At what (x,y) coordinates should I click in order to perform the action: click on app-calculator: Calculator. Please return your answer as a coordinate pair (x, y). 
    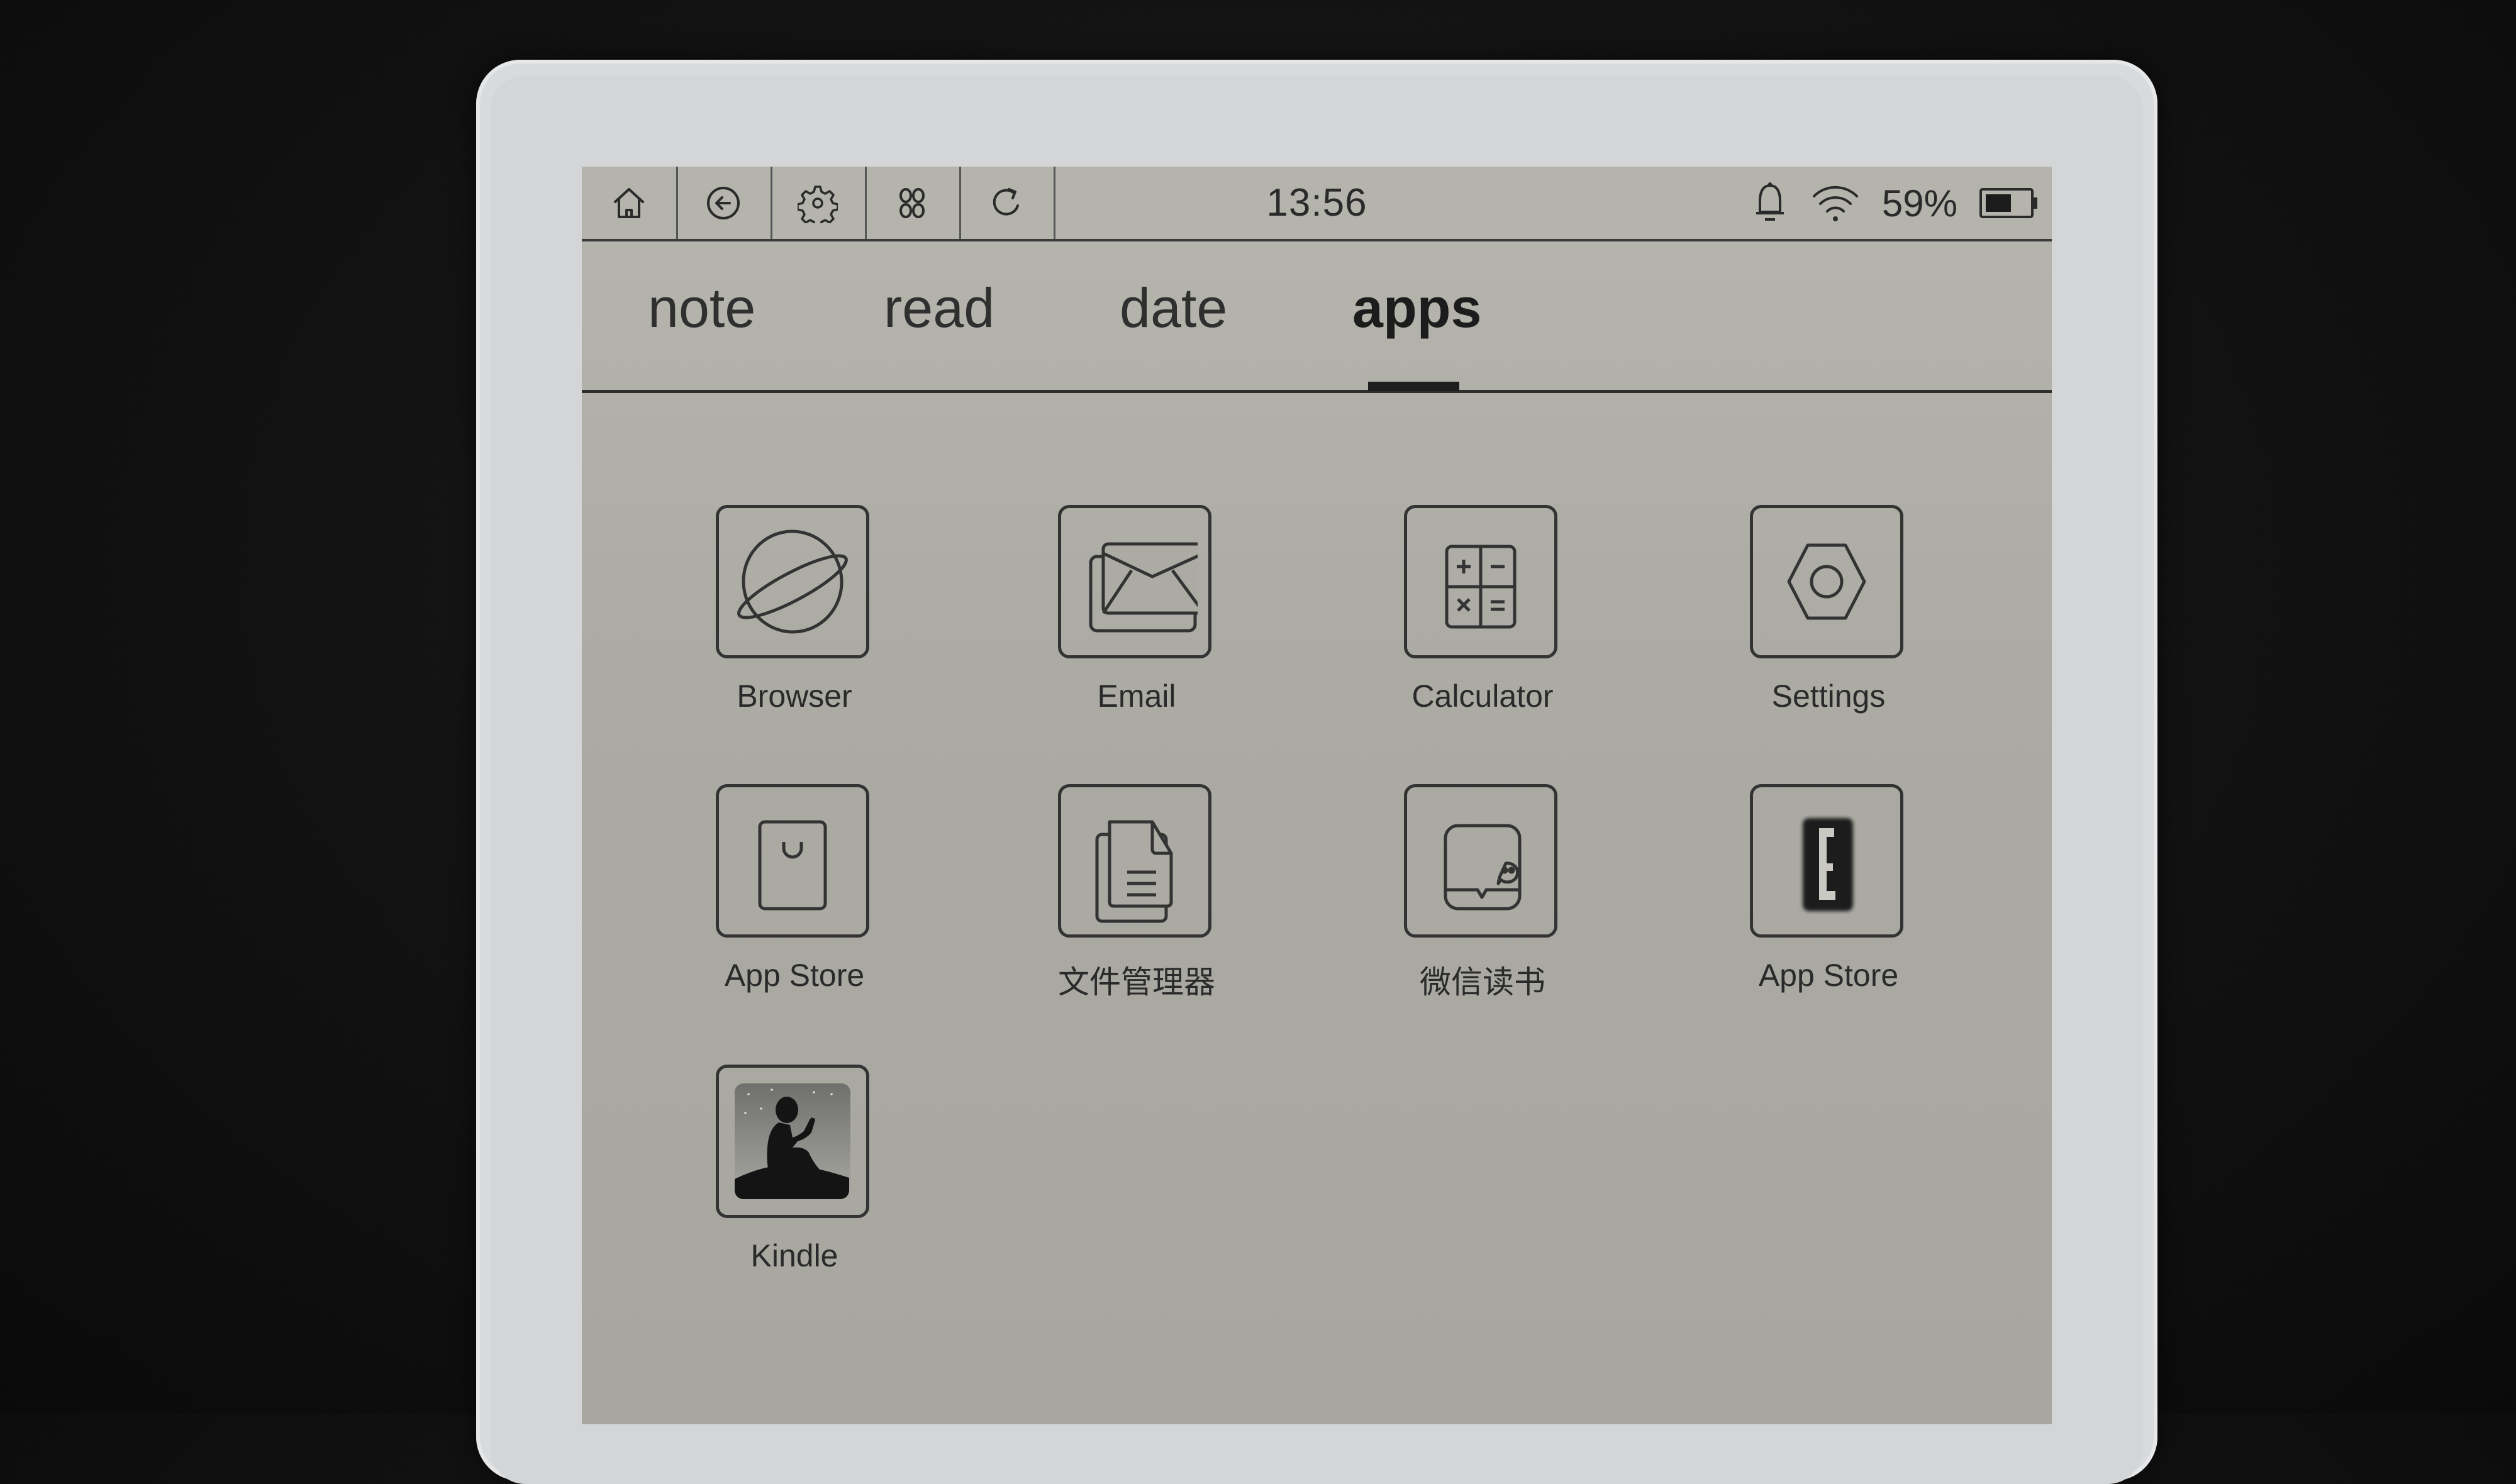
    Looking at the image, I should click on (1483, 609).